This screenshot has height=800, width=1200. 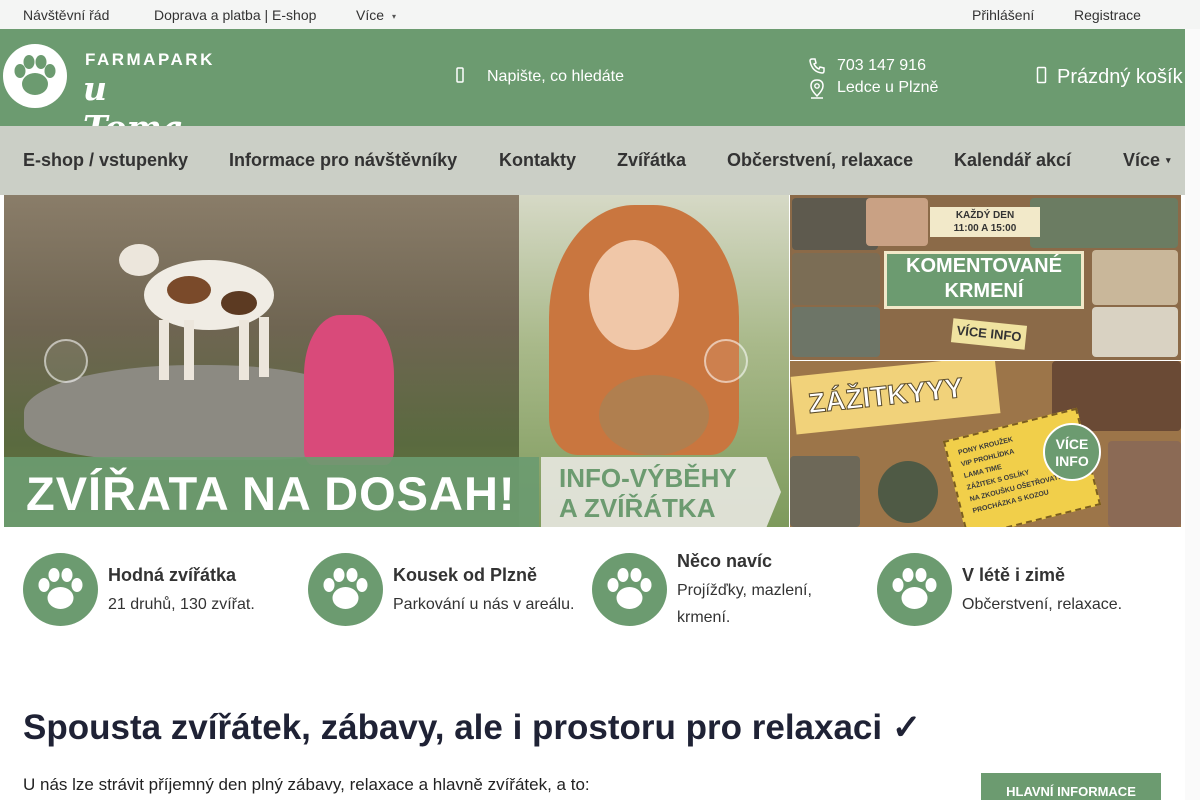 What do you see at coordinates (163, 593) in the screenshot?
I see `feature-item: Hodná zvířátka 21 druhů, 130 zvířat.` at bounding box center [163, 593].